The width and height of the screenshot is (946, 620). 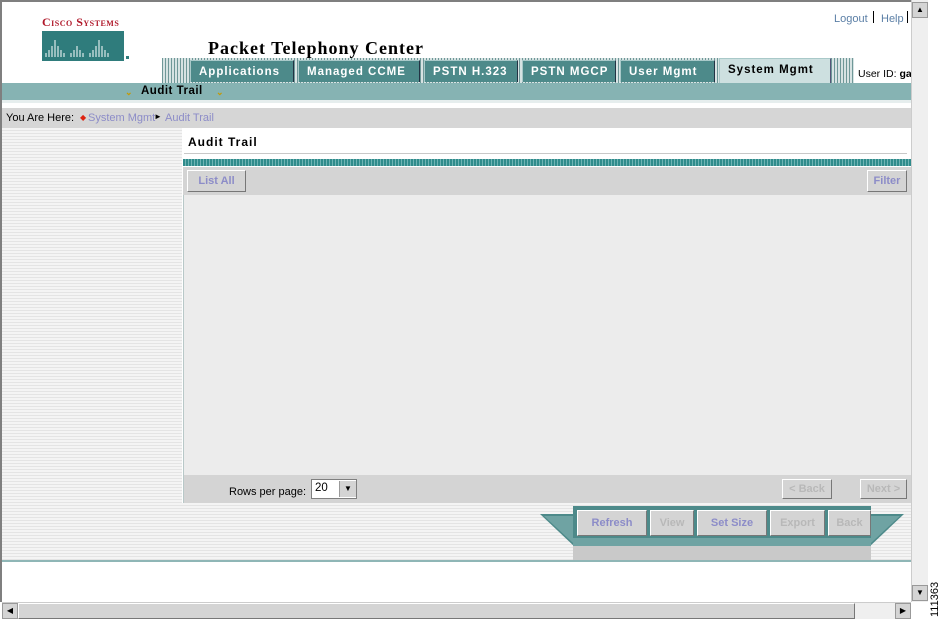 I want to click on breadcrumb-item-audit-trail: Audit Trail, so click(x=189, y=118).